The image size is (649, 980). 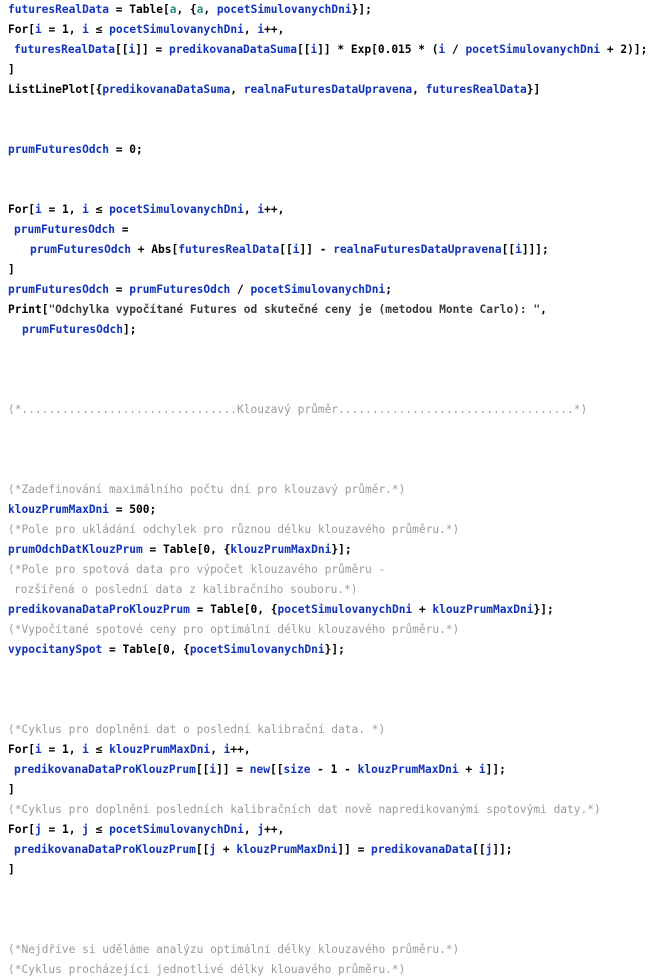 What do you see at coordinates (55, 649) in the screenshot?
I see `symbol: vypocitanySpot` at bounding box center [55, 649].